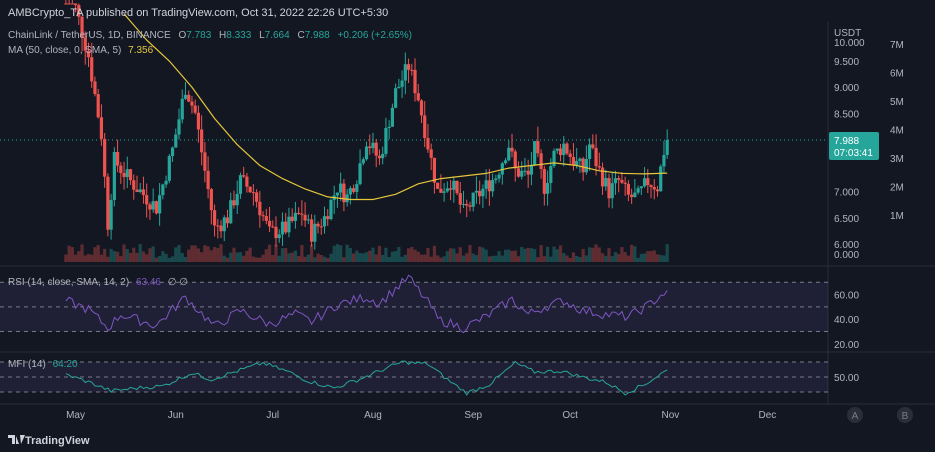  I want to click on price-tick-label: 6.500, so click(846, 219).